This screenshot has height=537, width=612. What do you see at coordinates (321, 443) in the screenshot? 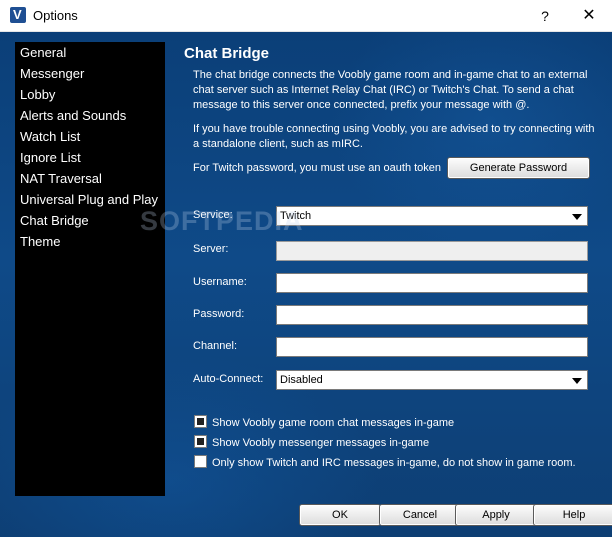
I see `option-label: Show Voobly messenger messages in-game` at bounding box center [321, 443].